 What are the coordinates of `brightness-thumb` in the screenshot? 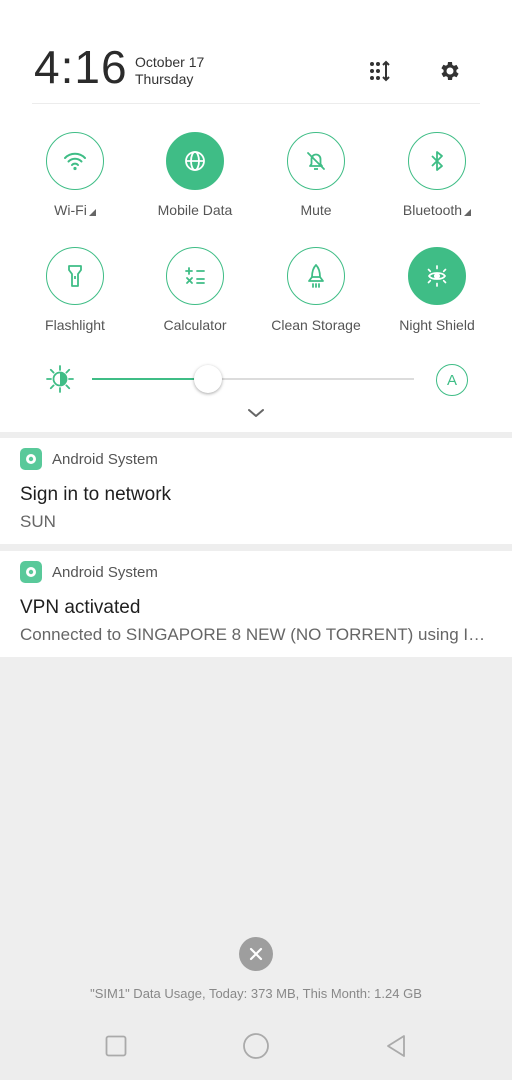 It's located at (207, 379).